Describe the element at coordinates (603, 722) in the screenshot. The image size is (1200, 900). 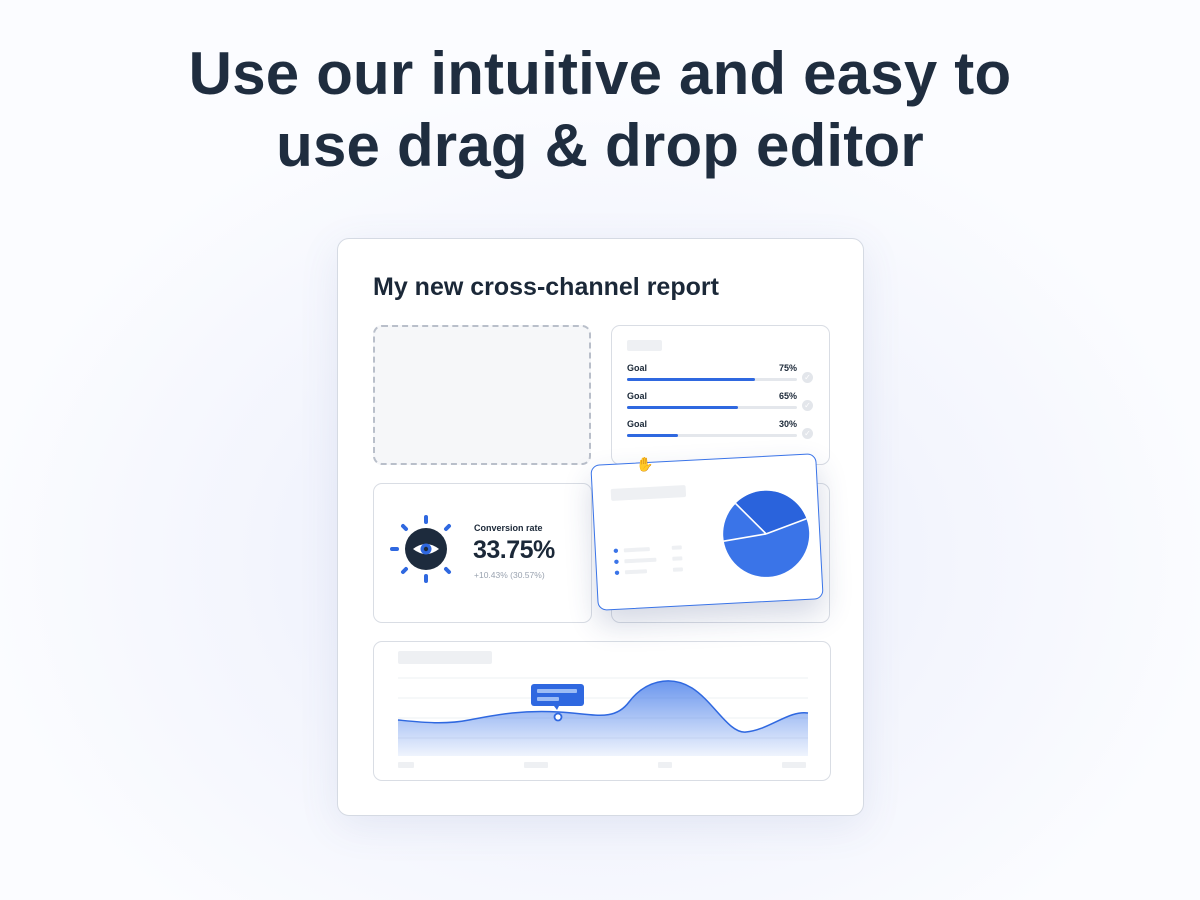
I see `area-chart` at that location.